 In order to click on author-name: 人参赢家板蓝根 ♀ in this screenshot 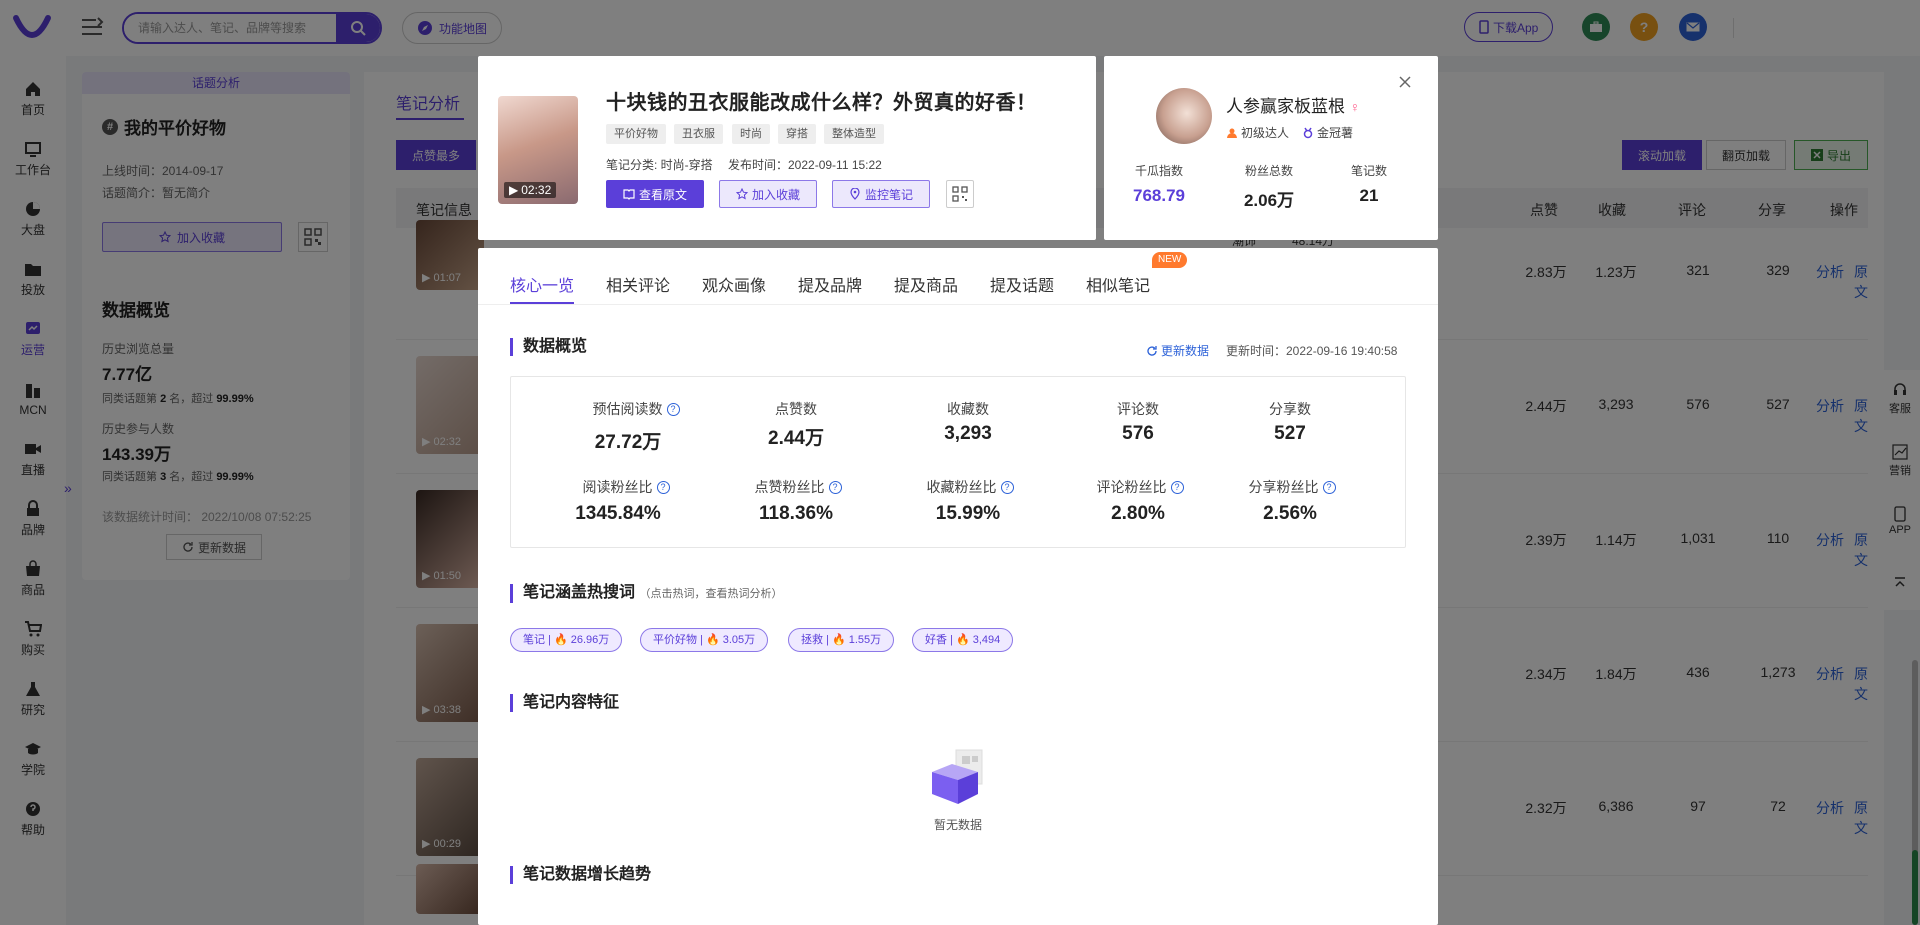, I will do `click(1293, 104)`.